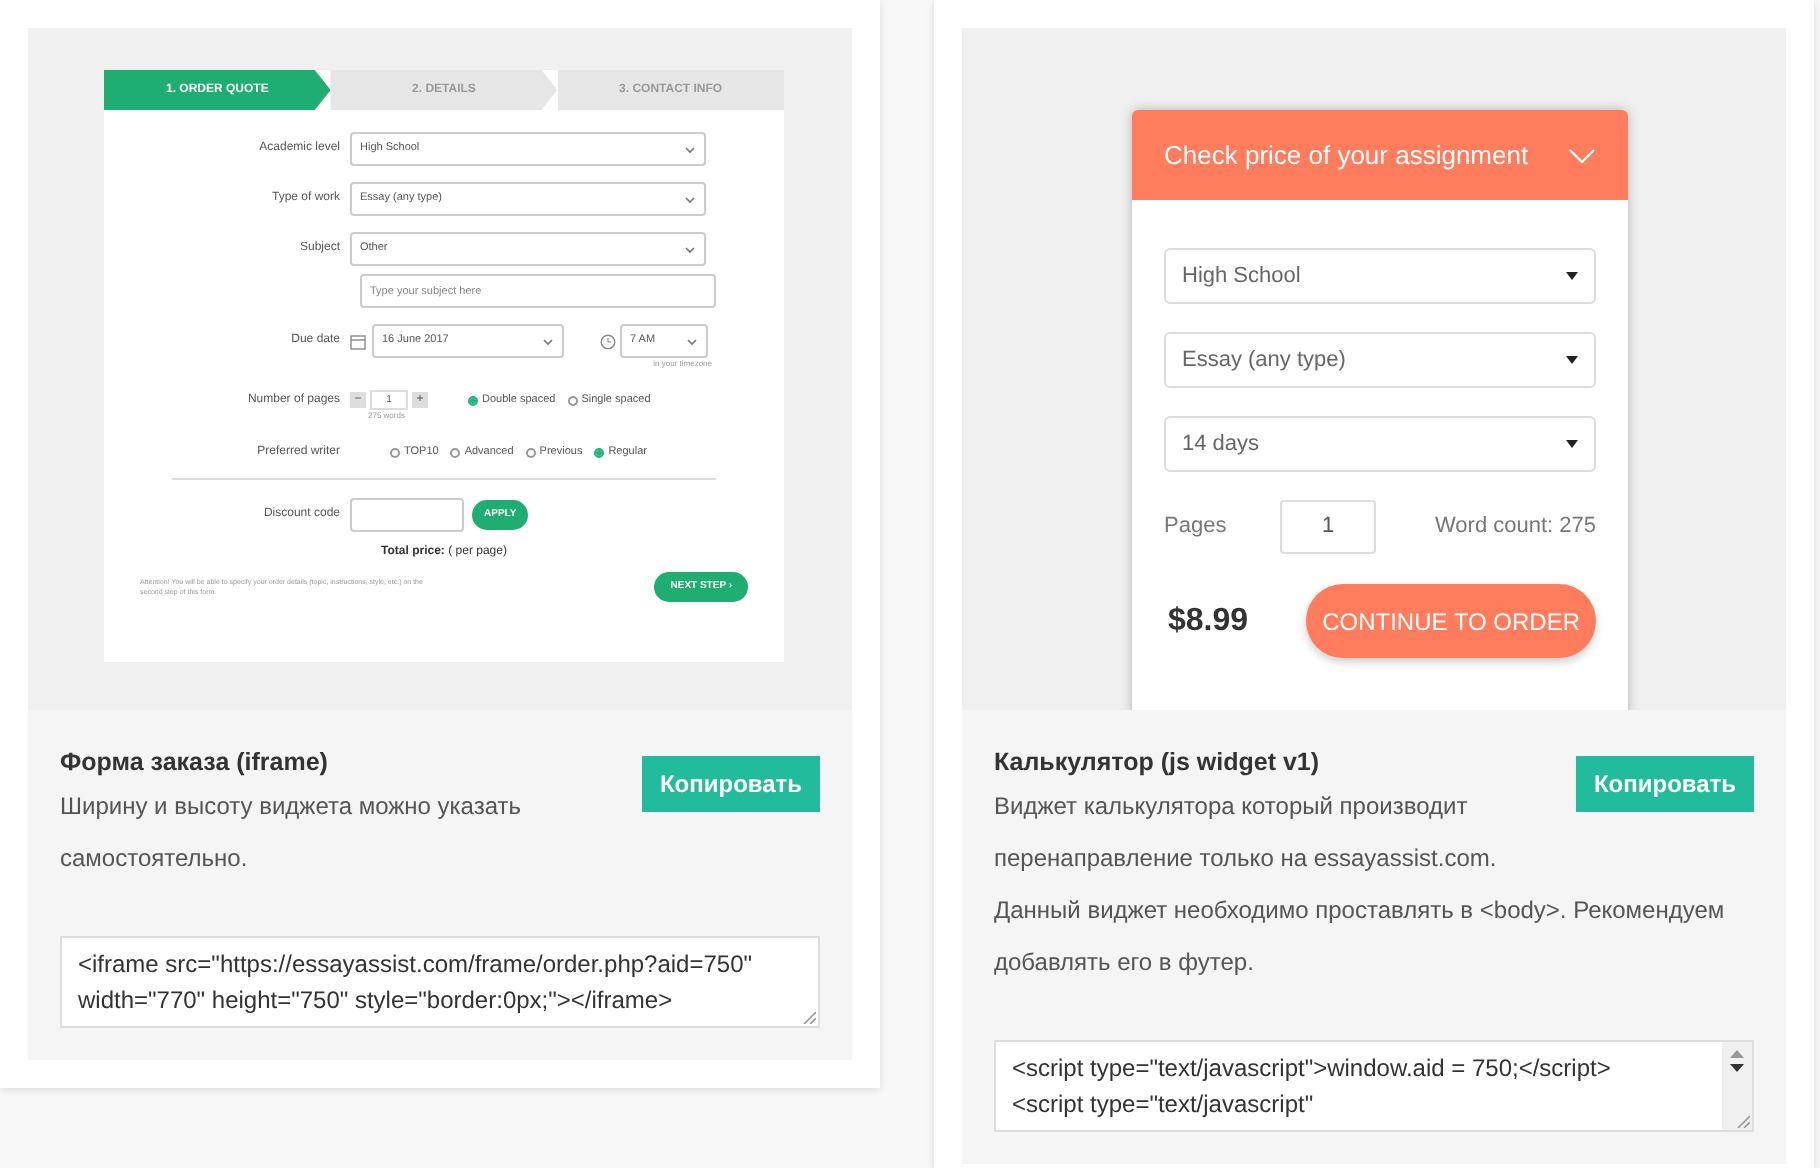 Image resolution: width=1820 pixels, height=1168 pixels. I want to click on pages-input: 1, so click(1328, 527).